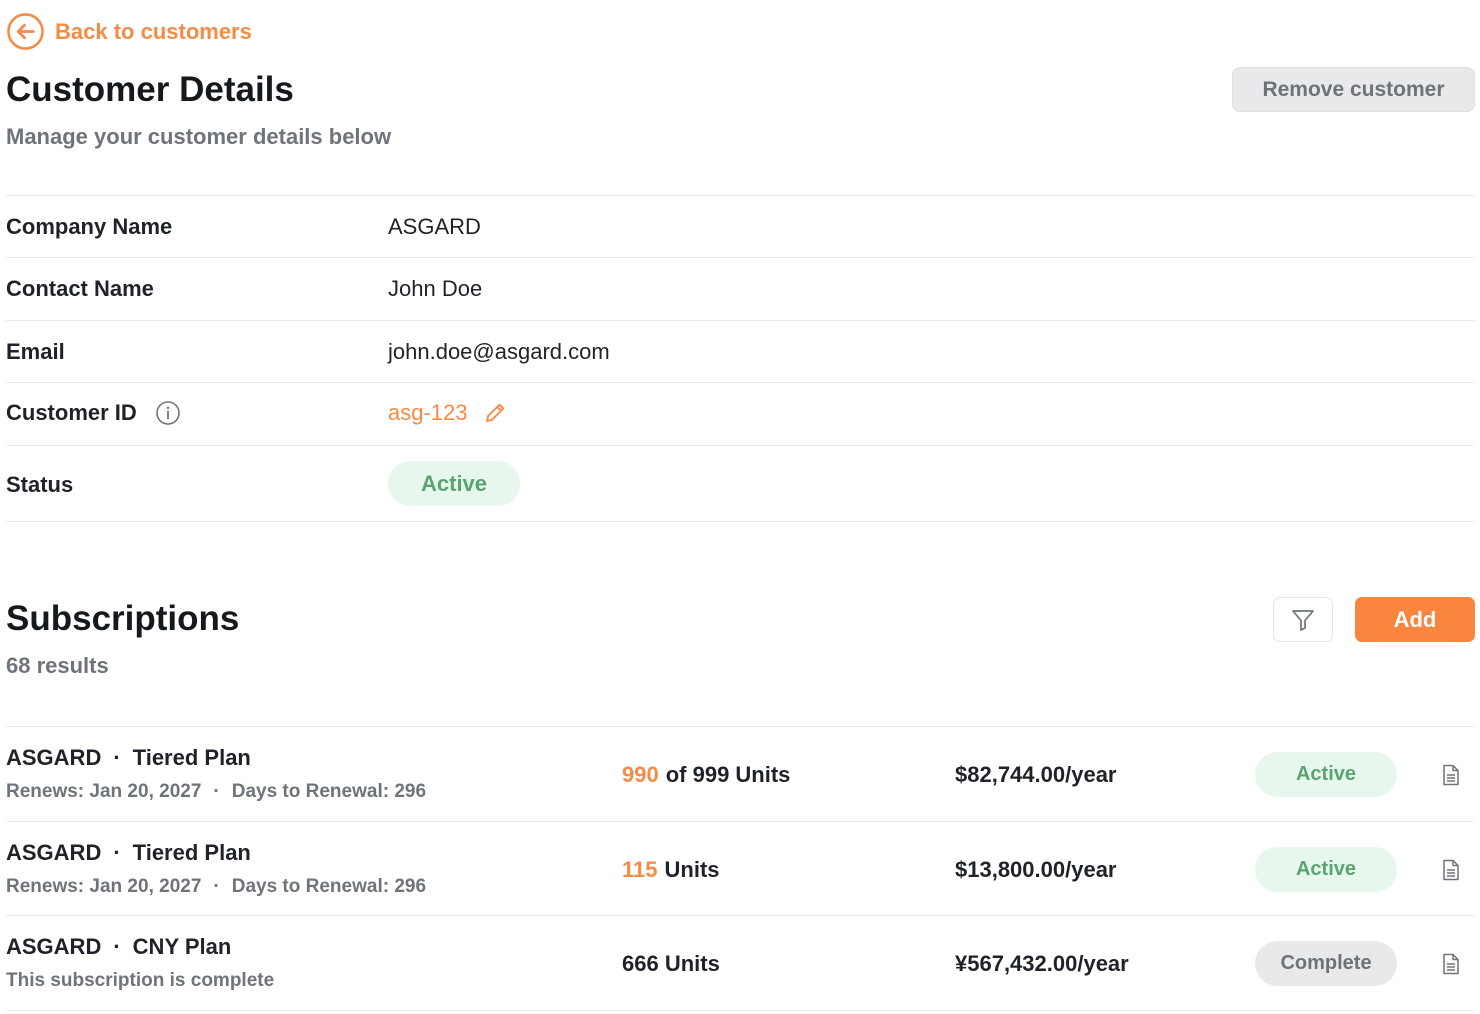  I want to click on customer-id-value: asg-123, so click(428, 412).